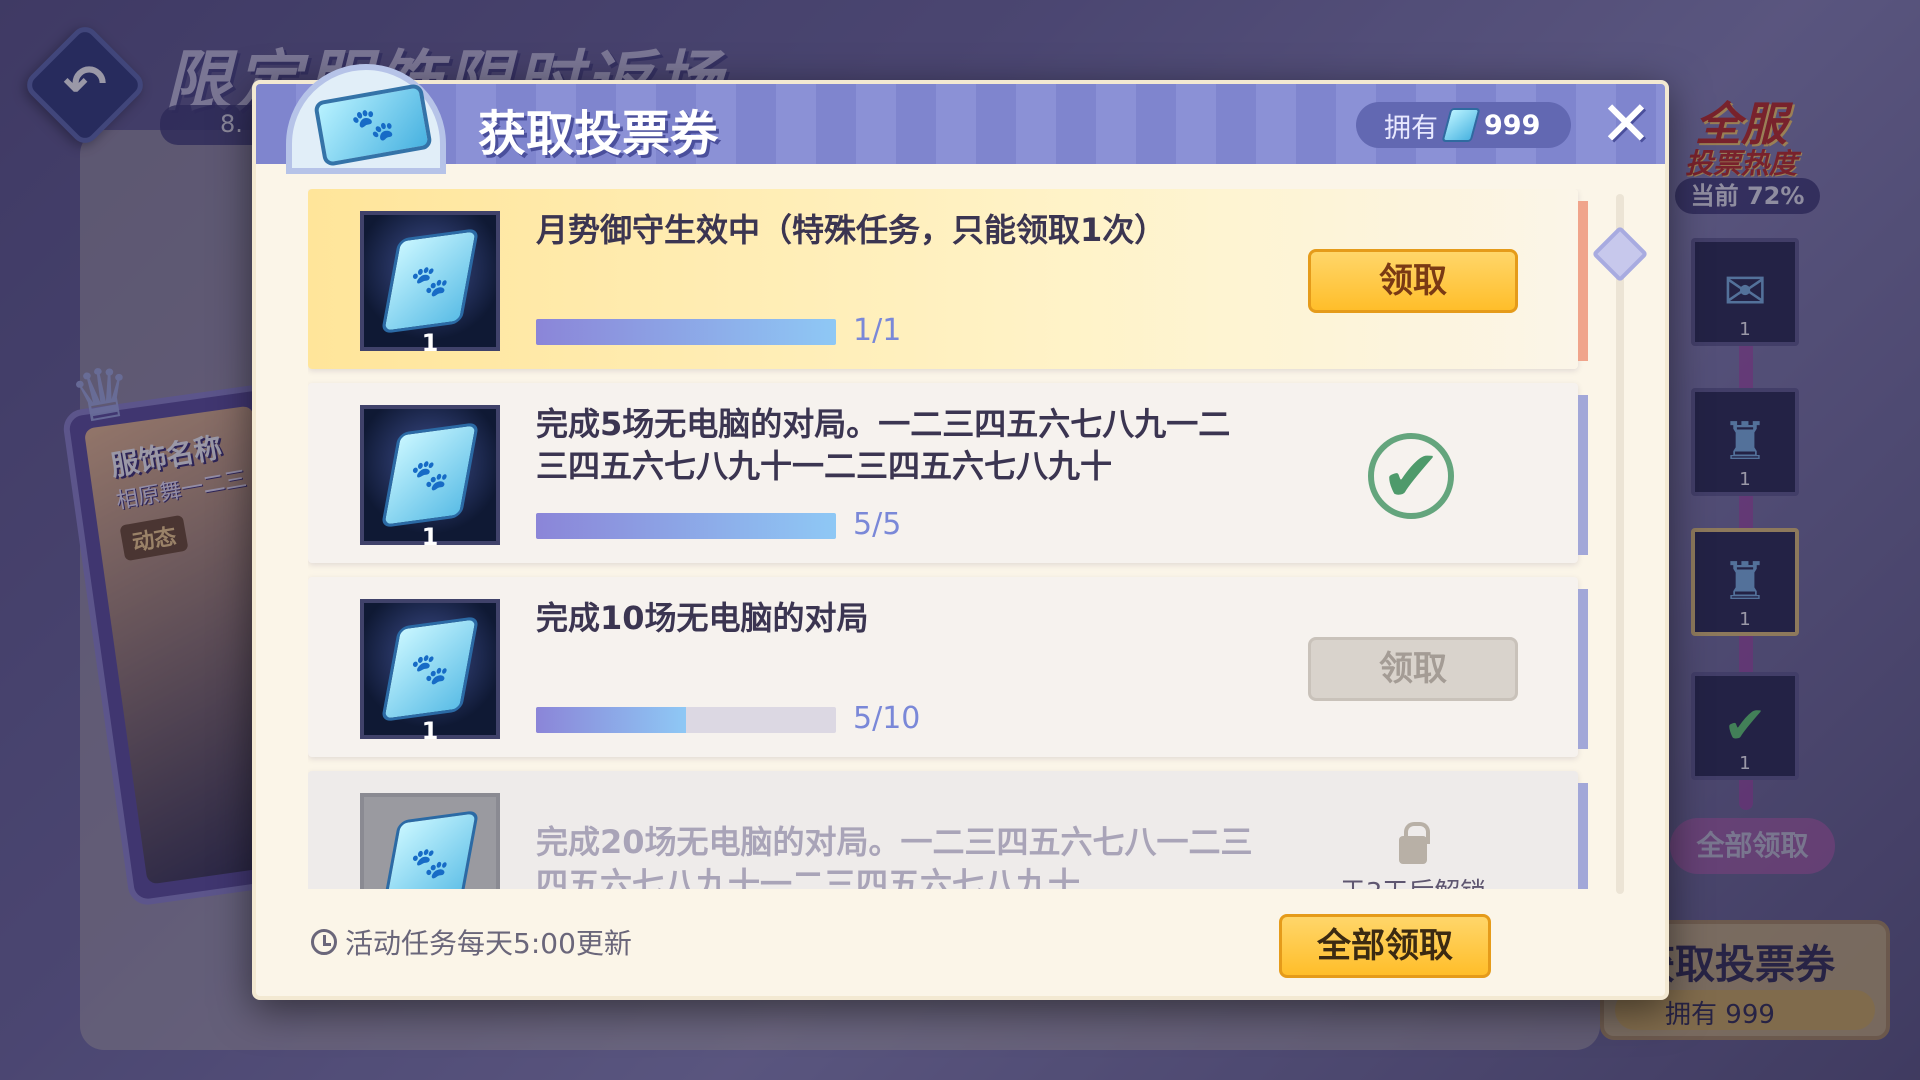 The width and height of the screenshot is (1920, 1080). Describe the element at coordinates (1620, 544) in the screenshot. I see `scrollbar-track` at that location.